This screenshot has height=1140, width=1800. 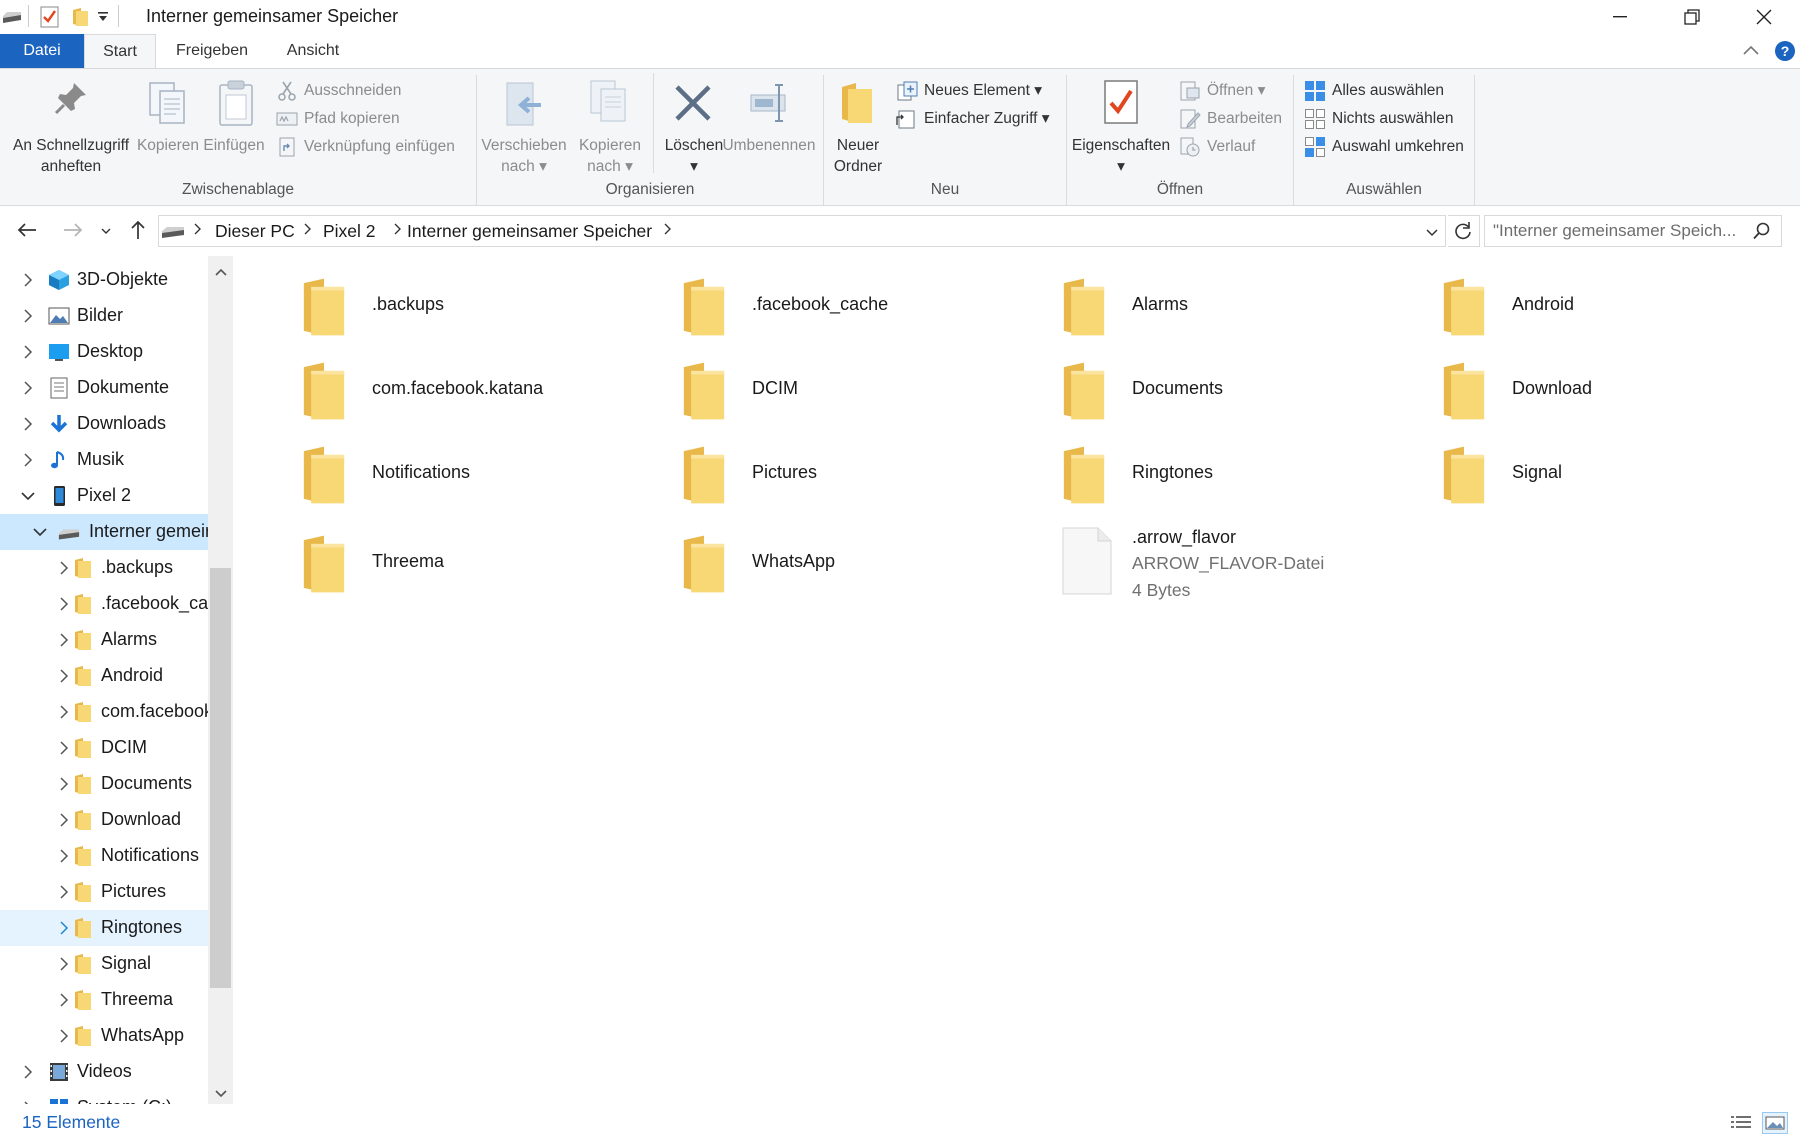 I want to click on nav-item: WhatsApp, so click(x=104, y=1036).